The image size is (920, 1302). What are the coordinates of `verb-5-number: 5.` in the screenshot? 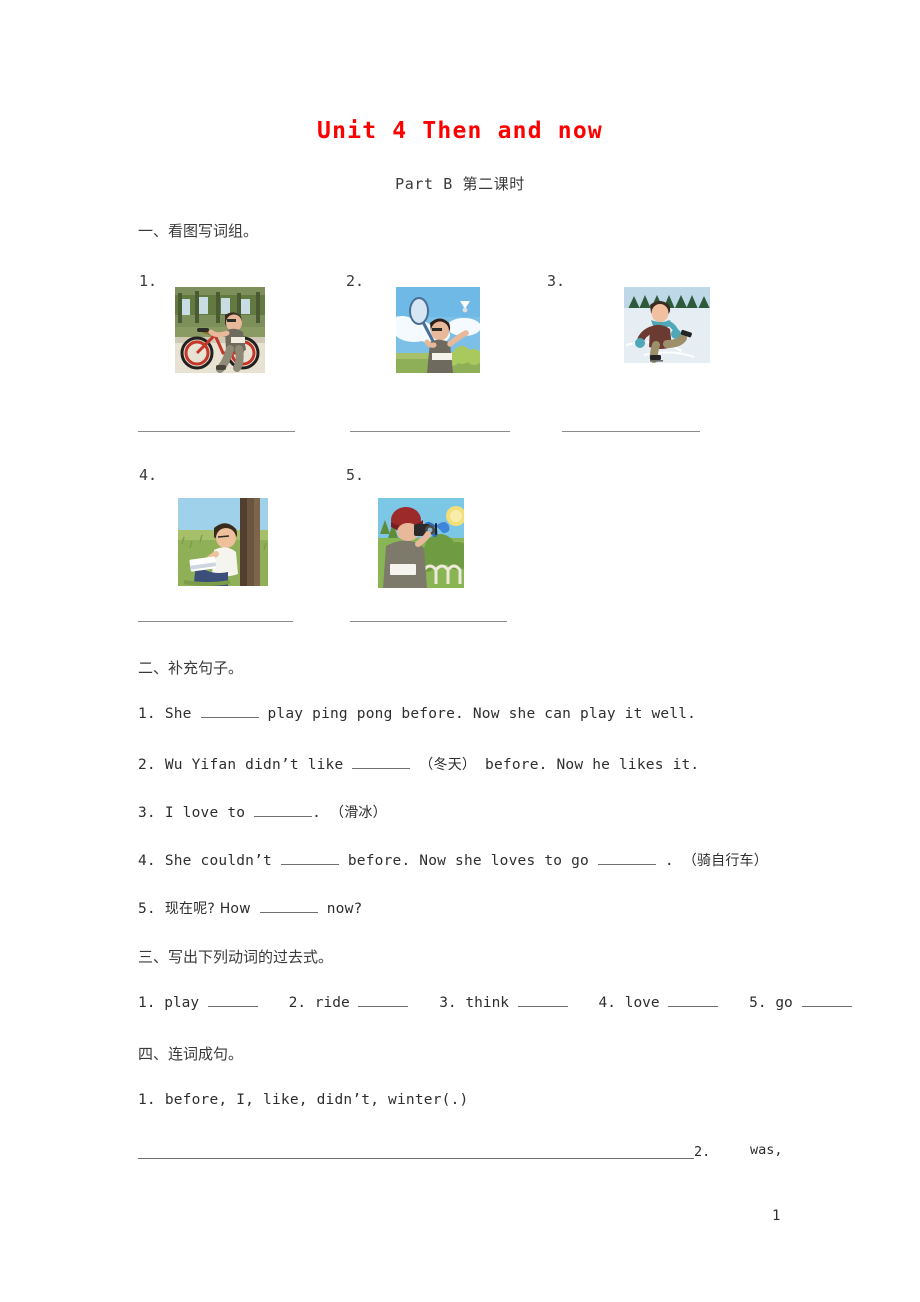 It's located at (758, 1003).